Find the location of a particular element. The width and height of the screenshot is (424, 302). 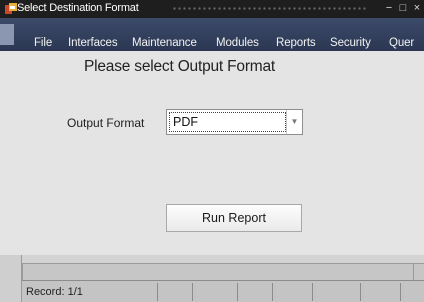

page-title: Please select Output Format is located at coordinates (180, 66).